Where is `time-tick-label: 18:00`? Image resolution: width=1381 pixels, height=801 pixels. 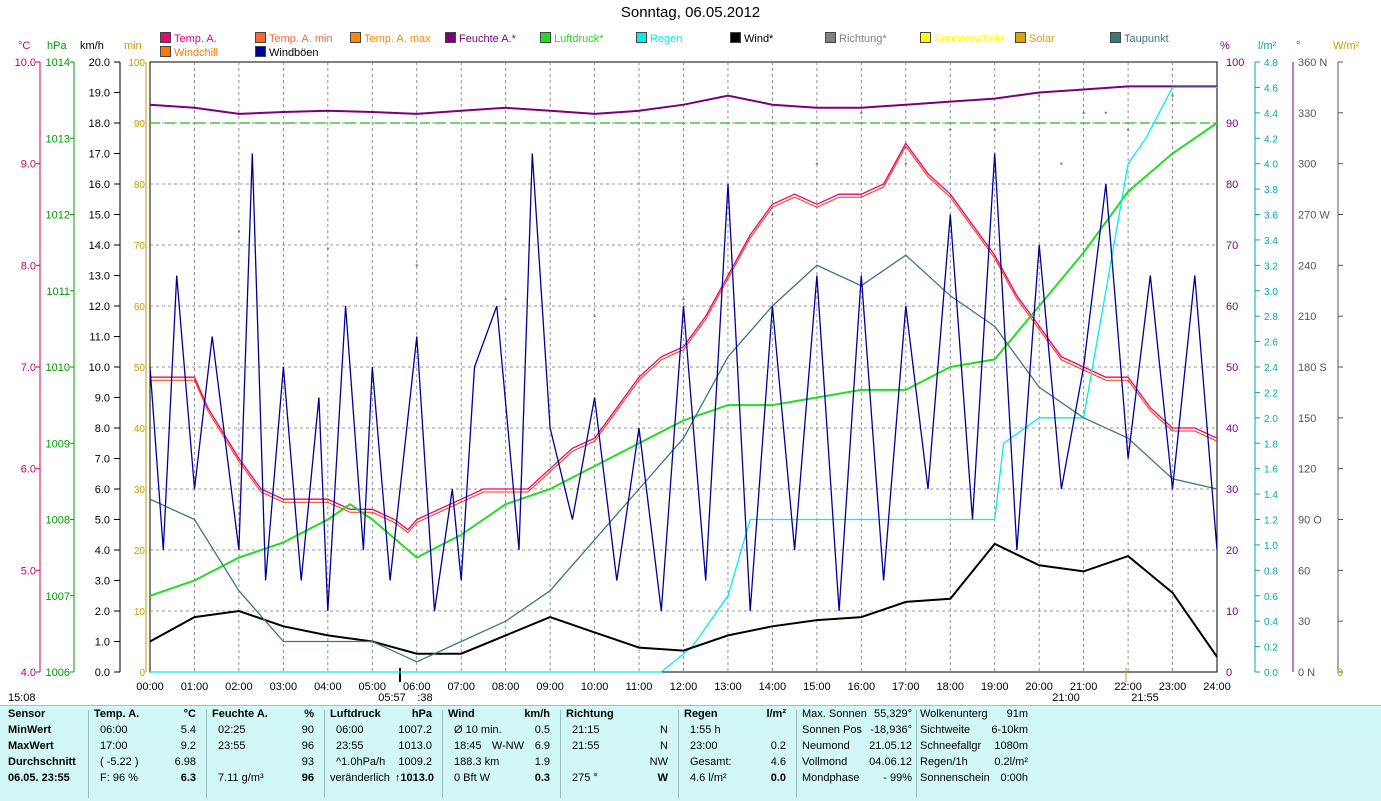
time-tick-label: 18:00 is located at coordinates (950, 687).